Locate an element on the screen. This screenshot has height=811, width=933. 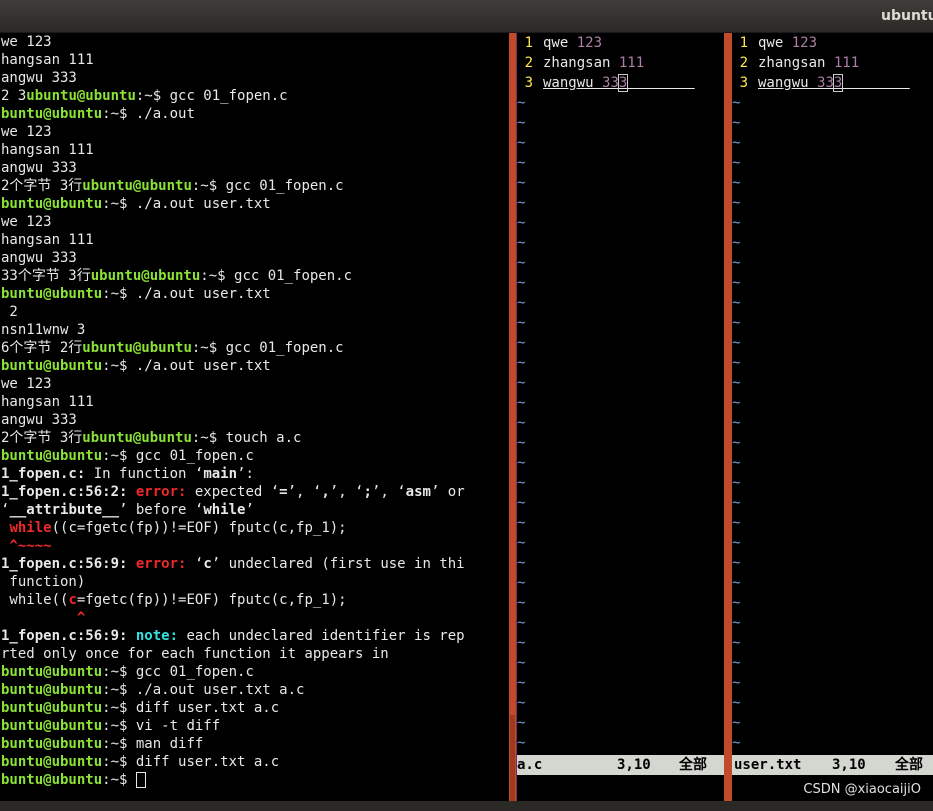
terminal-text: angwu 333 is located at coordinates (39, 78).